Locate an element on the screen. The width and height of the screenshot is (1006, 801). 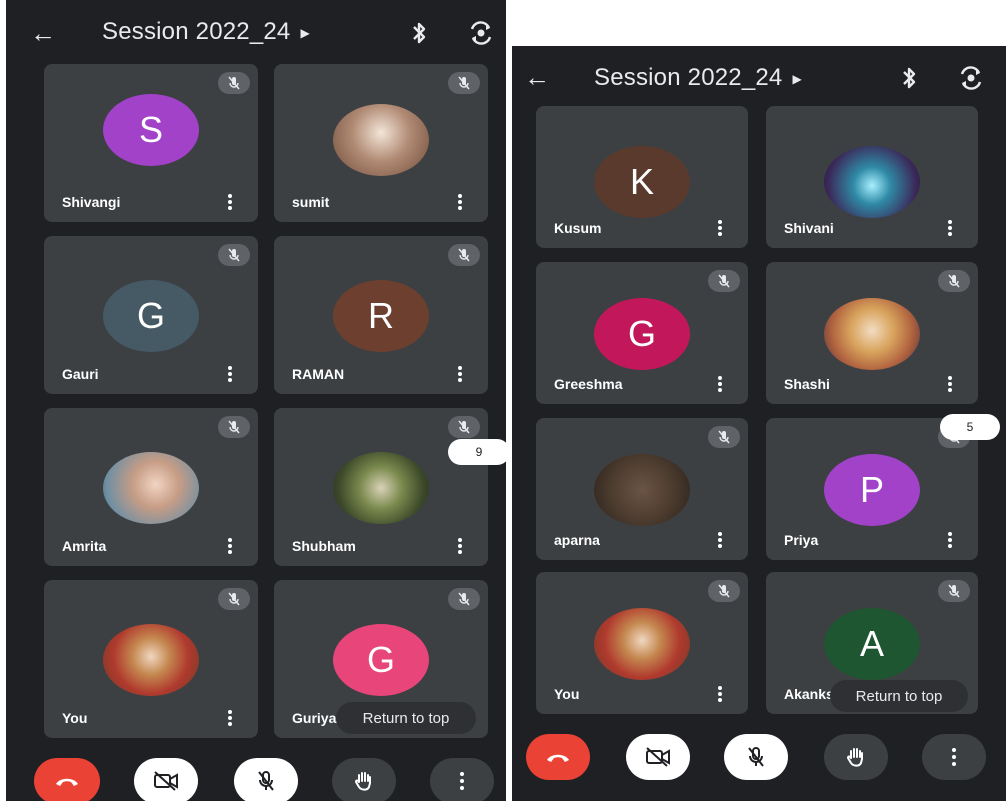
avatar-initial: A is located at coordinates (871, 643).